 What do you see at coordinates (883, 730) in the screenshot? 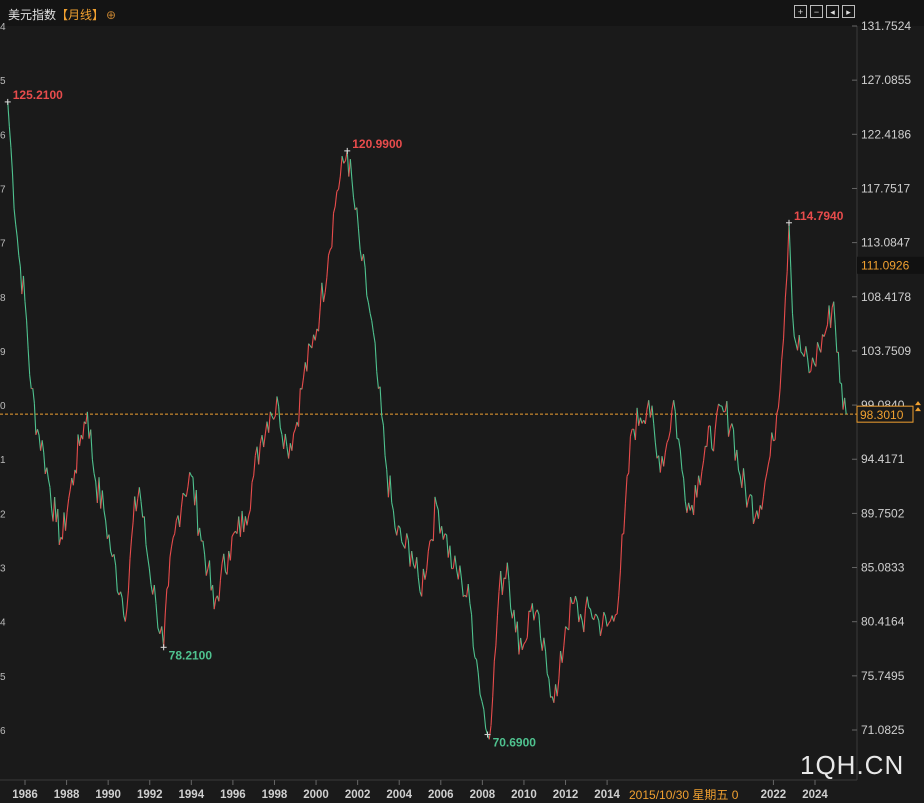
I see `y-tick-label: 71.0825` at bounding box center [883, 730].